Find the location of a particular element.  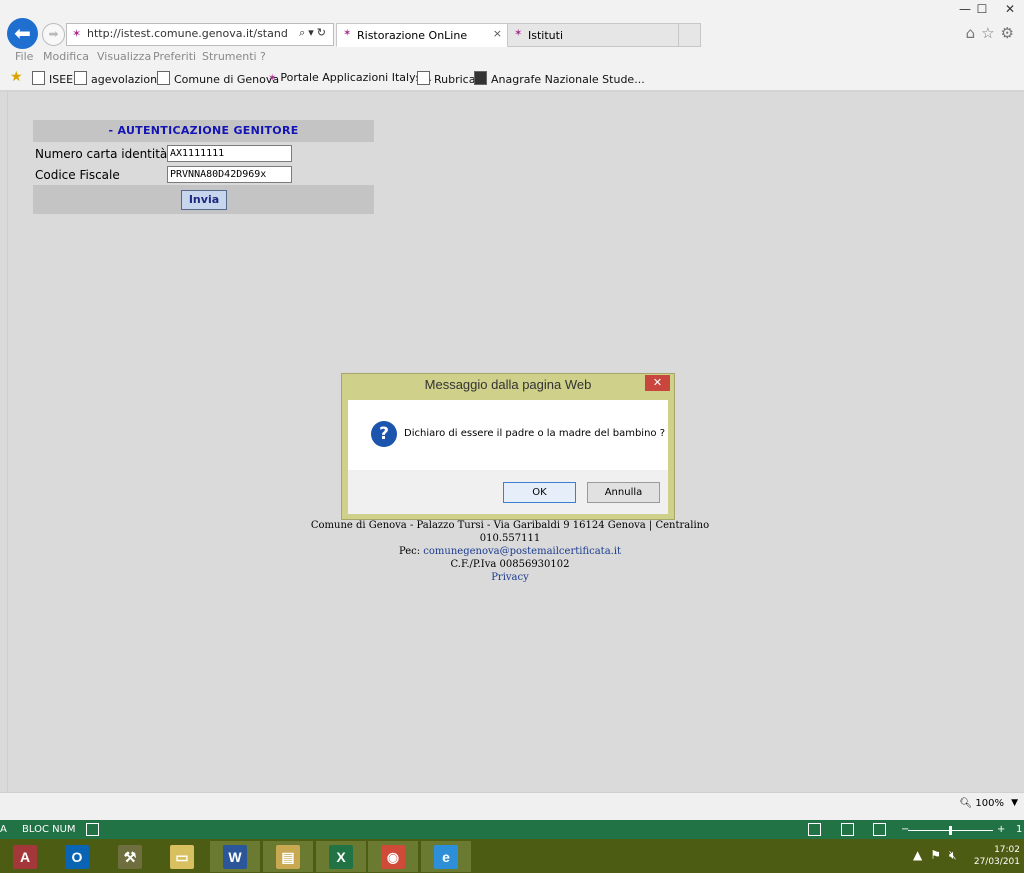

tools-icon: ⚒ is located at coordinates (130, 857).